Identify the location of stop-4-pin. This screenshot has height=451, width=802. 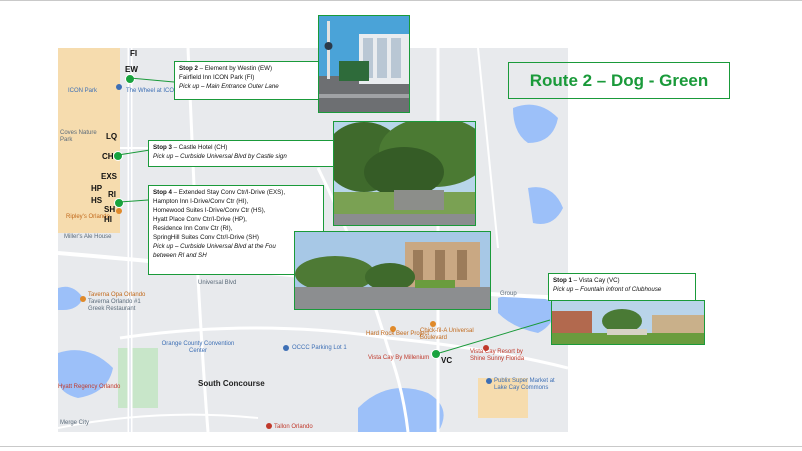
(119, 203).